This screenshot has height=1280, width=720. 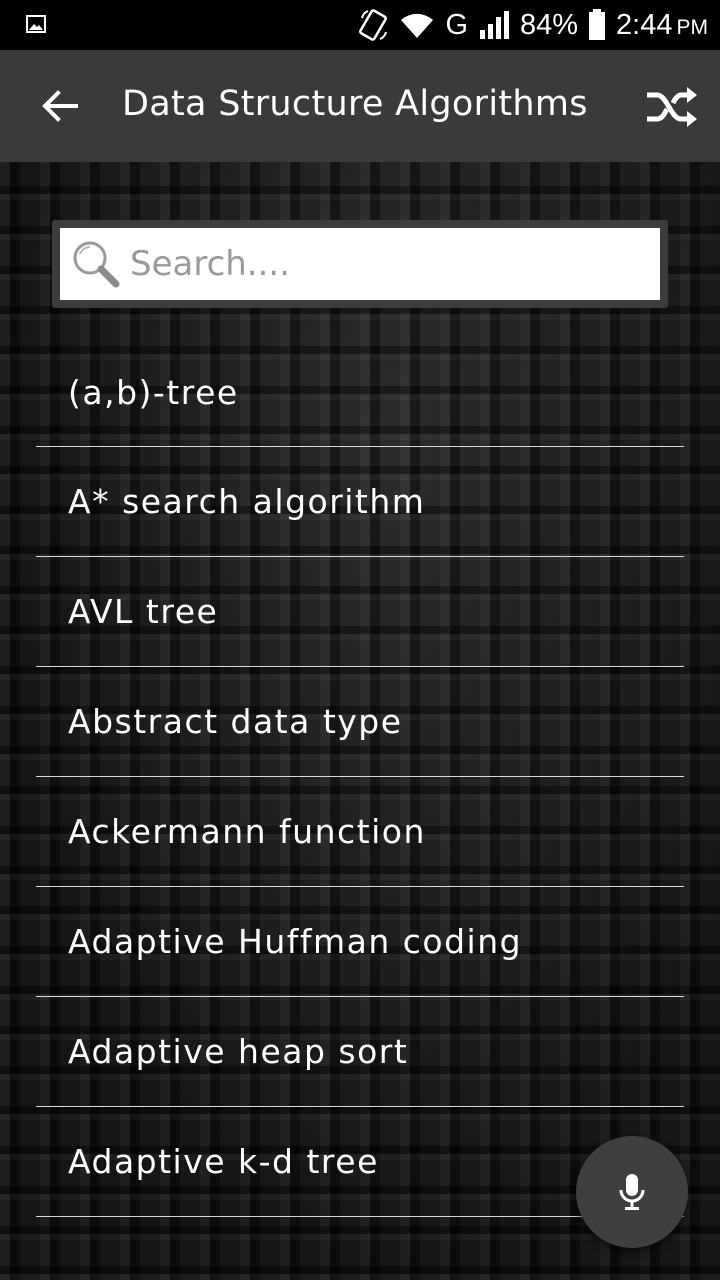 What do you see at coordinates (247, 501) in the screenshot?
I see `list-item-label: A* search algorithm` at bounding box center [247, 501].